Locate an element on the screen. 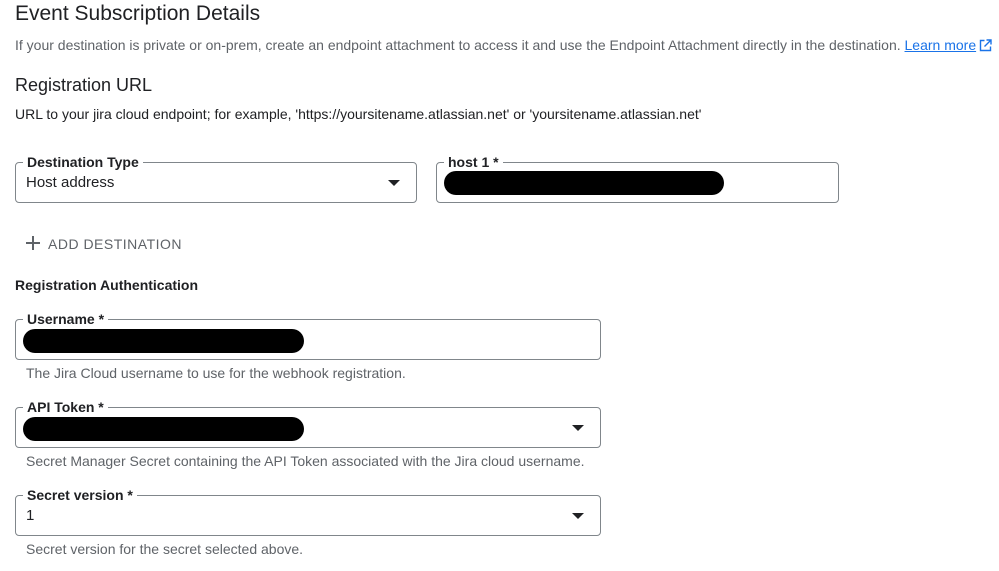 The height and width of the screenshot is (571, 999). host-1-input: host 1 * is located at coordinates (637, 178).